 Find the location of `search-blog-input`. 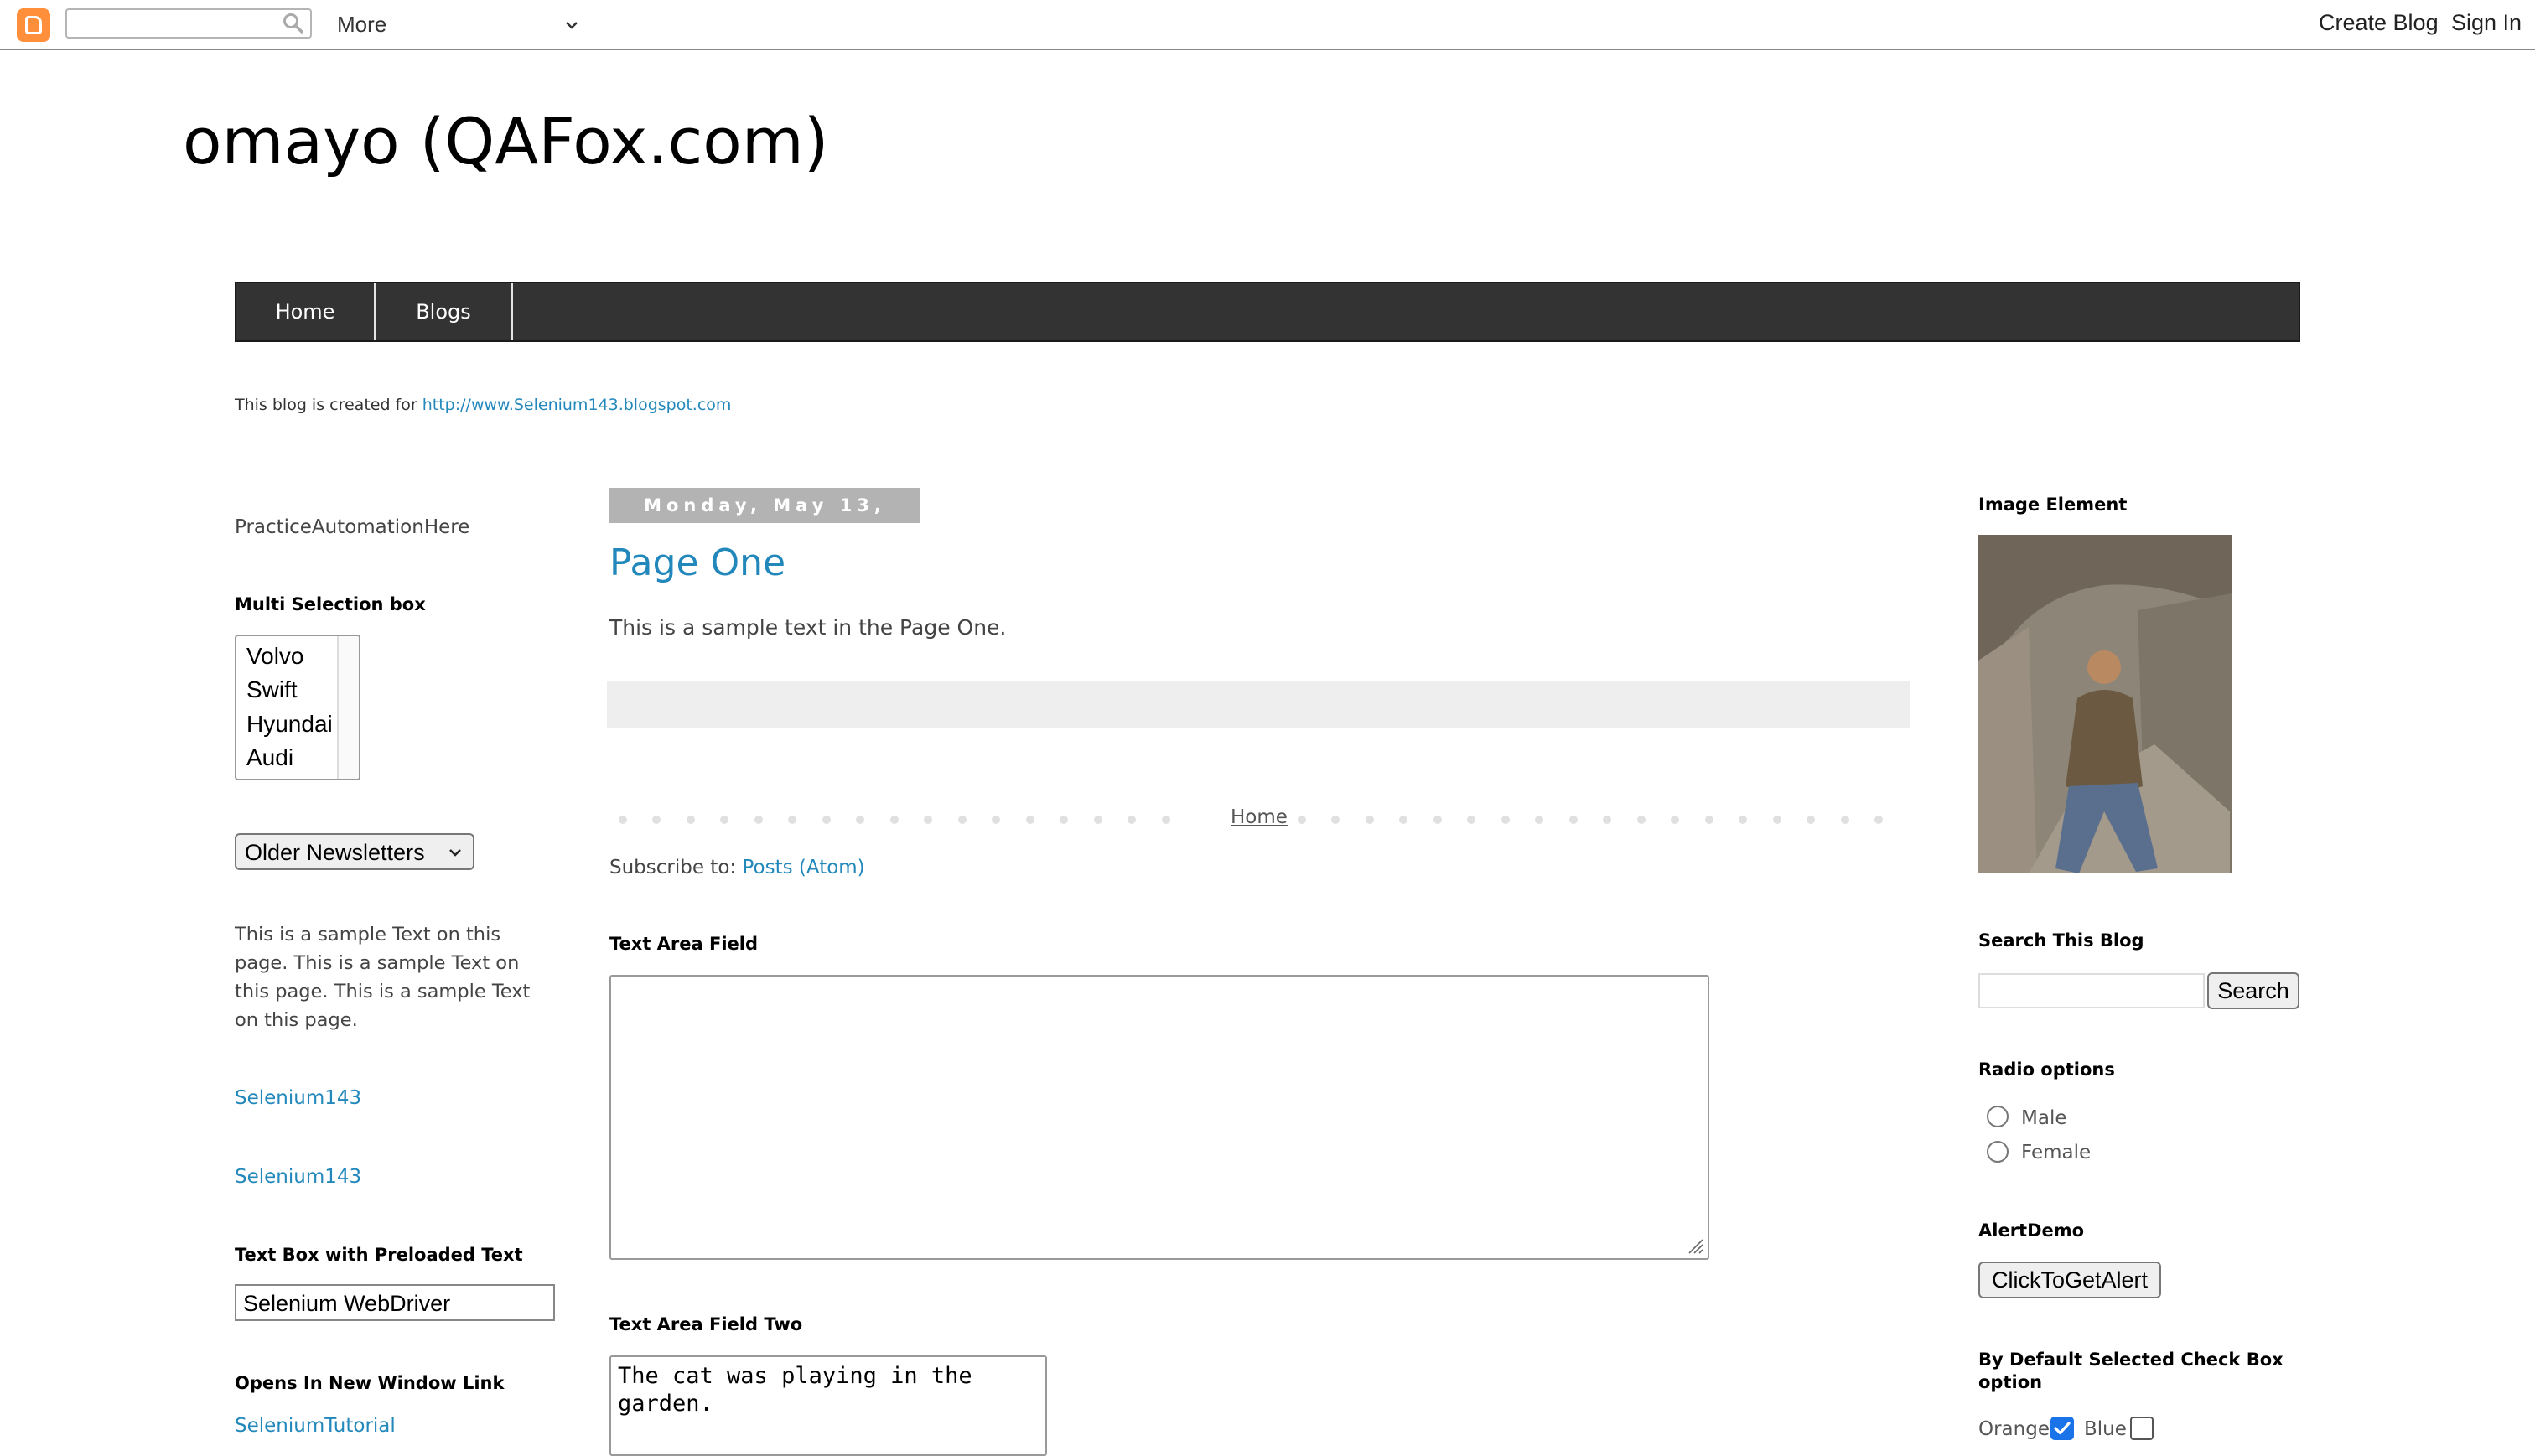

search-blog-input is located at coordinates (2091, 990).